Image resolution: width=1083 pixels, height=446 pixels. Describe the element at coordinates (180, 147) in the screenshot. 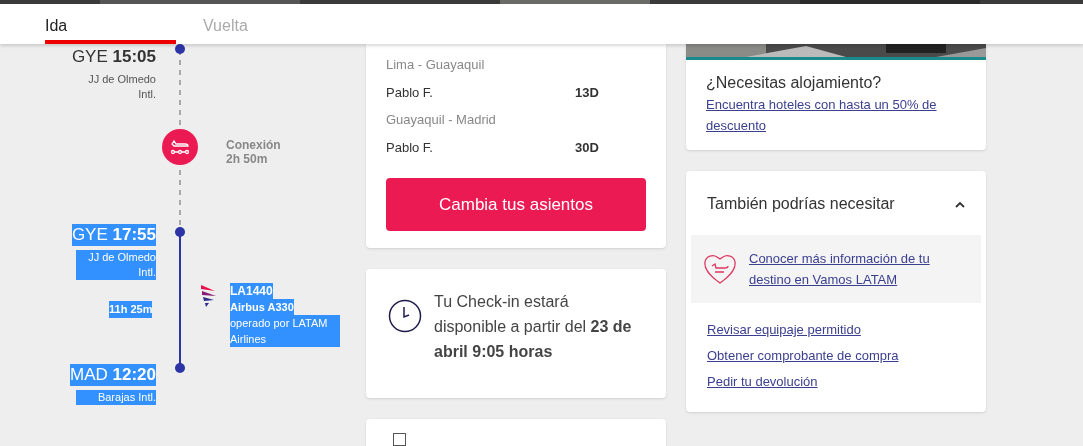

I see `connection-plane-icon` at that location.